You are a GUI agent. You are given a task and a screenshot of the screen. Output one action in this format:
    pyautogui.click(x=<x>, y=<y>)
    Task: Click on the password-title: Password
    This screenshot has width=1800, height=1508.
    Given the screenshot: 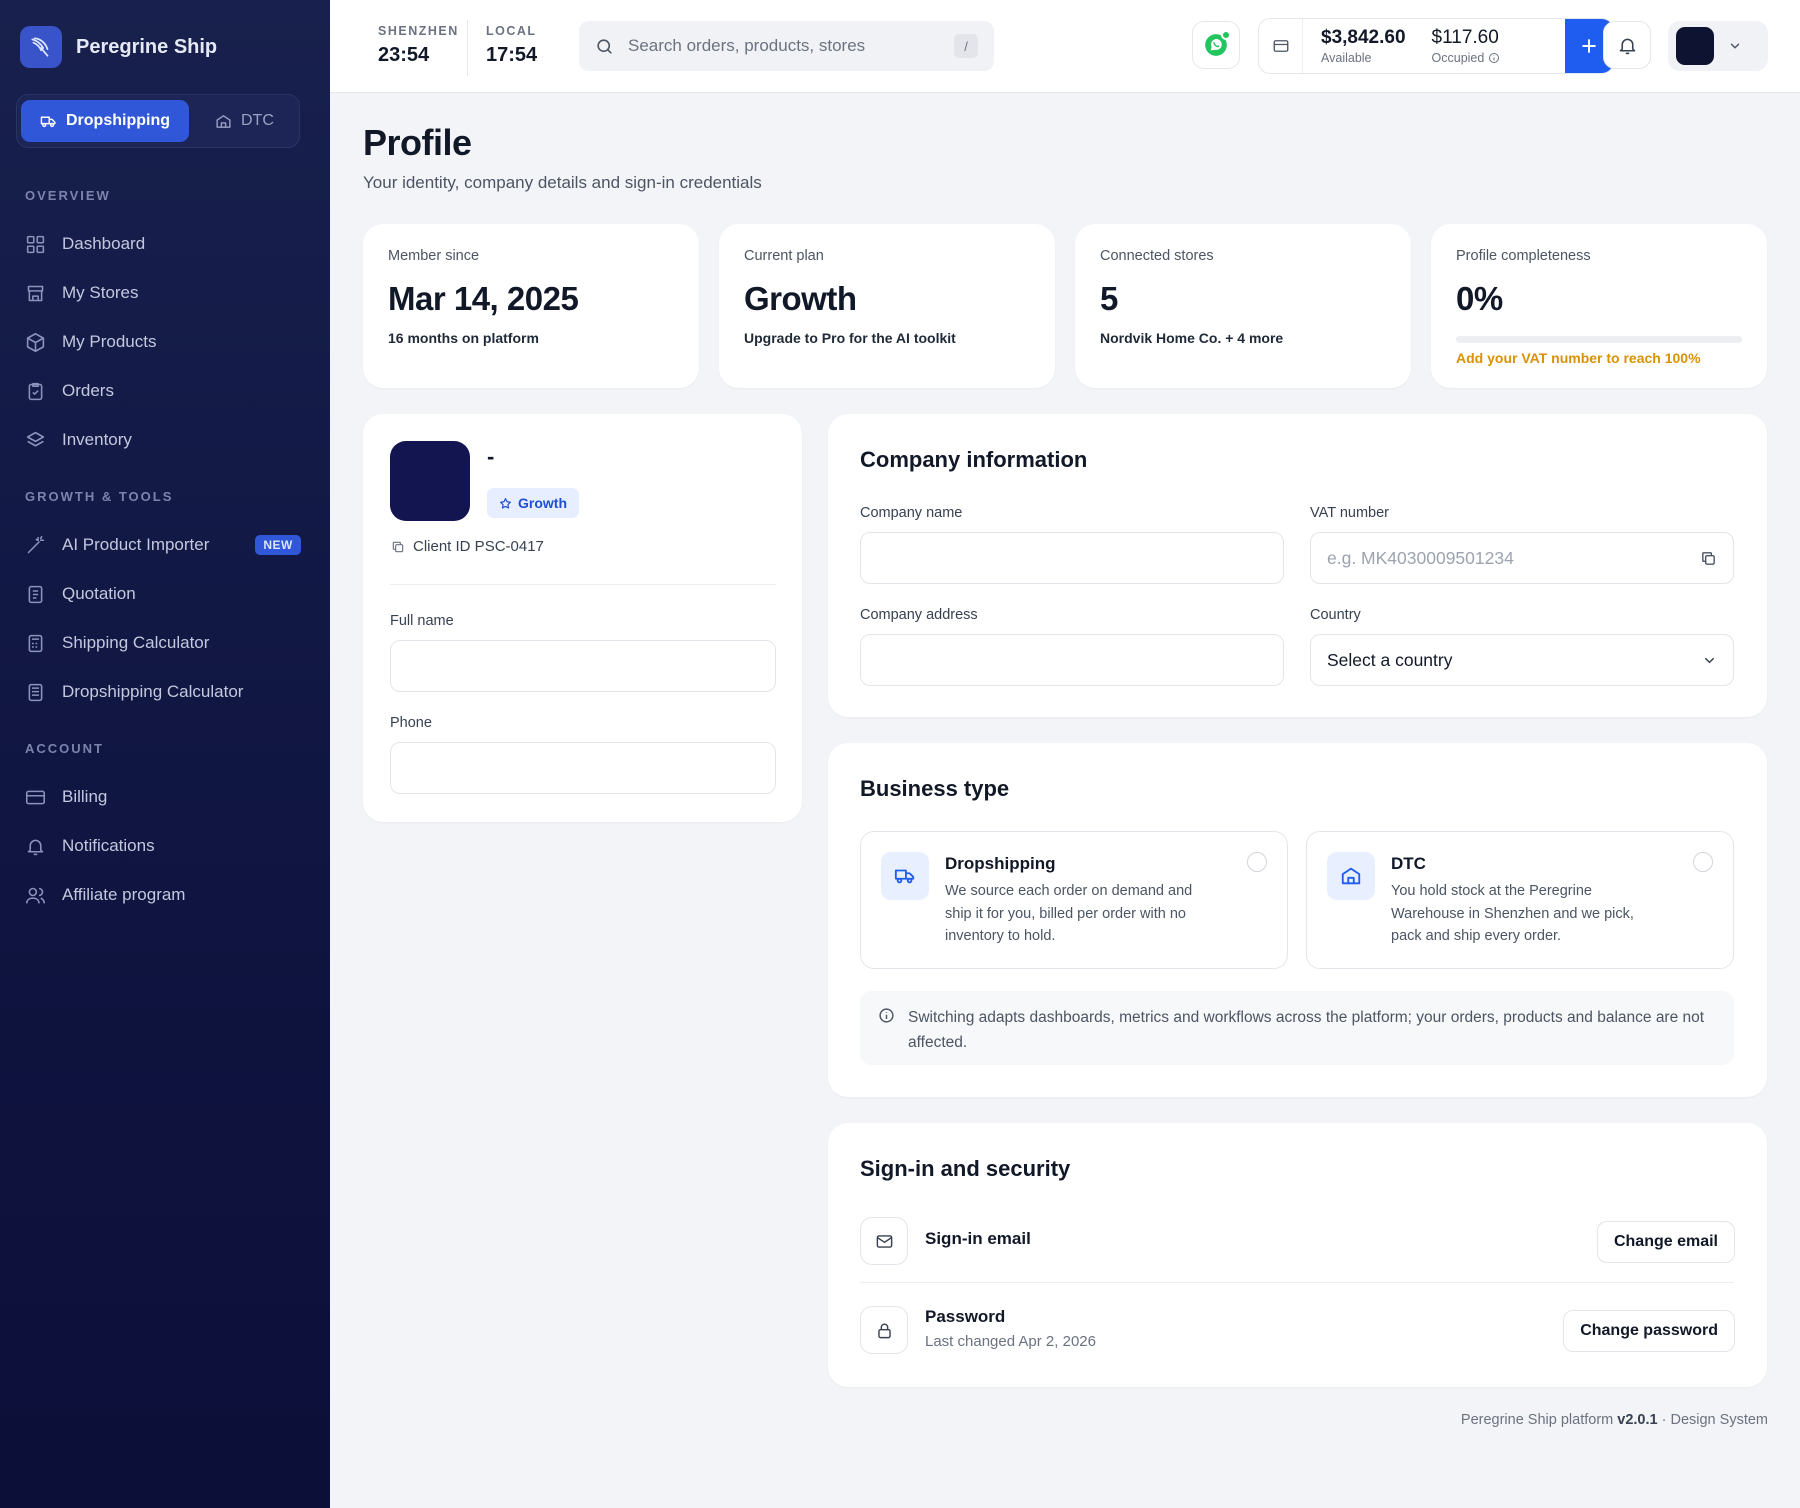 What is the action you would take?
    pyautogui.click(x=965, y=1316)
    